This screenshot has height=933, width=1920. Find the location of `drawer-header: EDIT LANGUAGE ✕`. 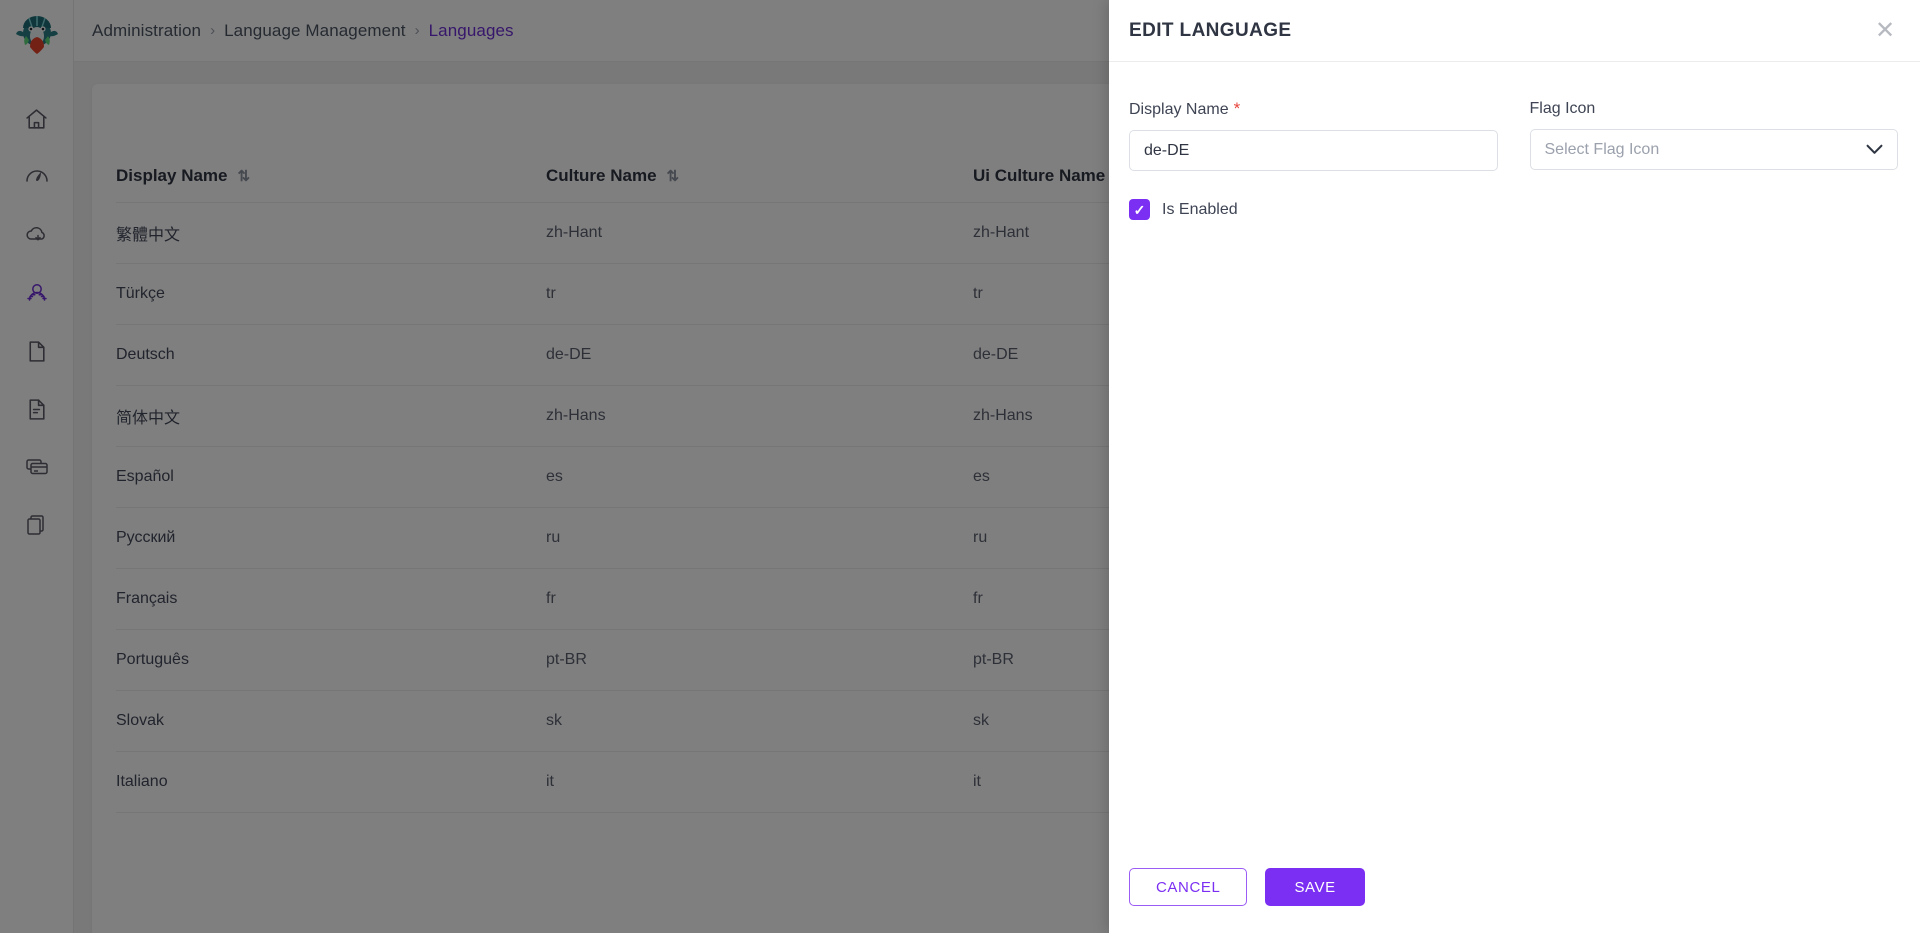

drawer-header: EDIT LANGUAGE ✕ is located at coordinates (1514, 31).